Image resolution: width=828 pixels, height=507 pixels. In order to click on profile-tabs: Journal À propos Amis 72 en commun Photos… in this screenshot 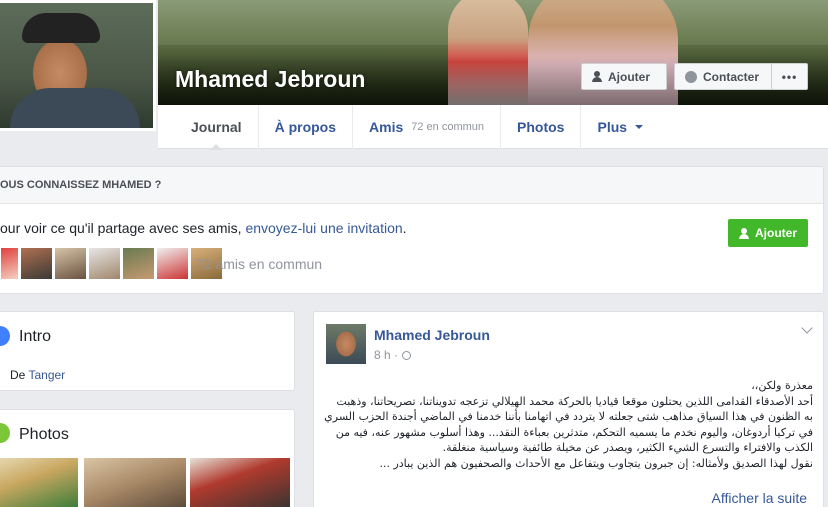, I will do `click(493, 127)`.